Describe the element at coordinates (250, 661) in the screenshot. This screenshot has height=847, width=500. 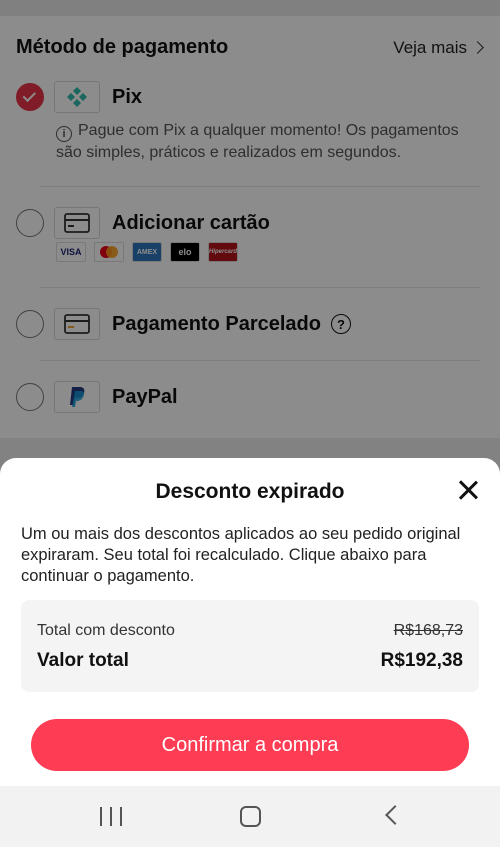
I see `grand-total-row: Valor total R$192,38` at that location.